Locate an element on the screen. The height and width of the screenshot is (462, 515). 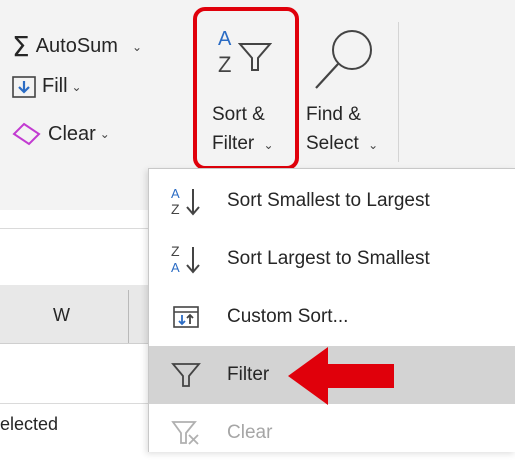
funnel-icon is located at coordinates (255, 57).